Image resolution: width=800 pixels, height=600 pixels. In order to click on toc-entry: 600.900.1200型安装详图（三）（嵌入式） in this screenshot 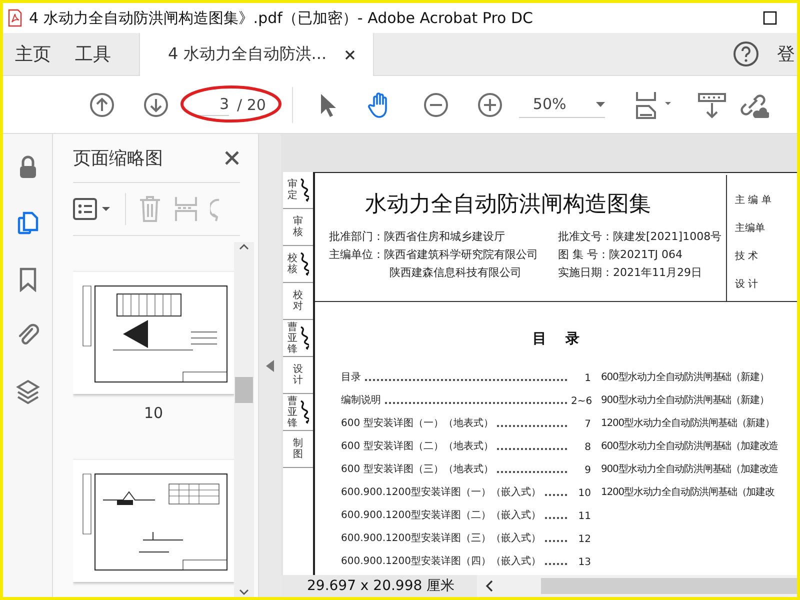, I will do `click(441, 538)`.